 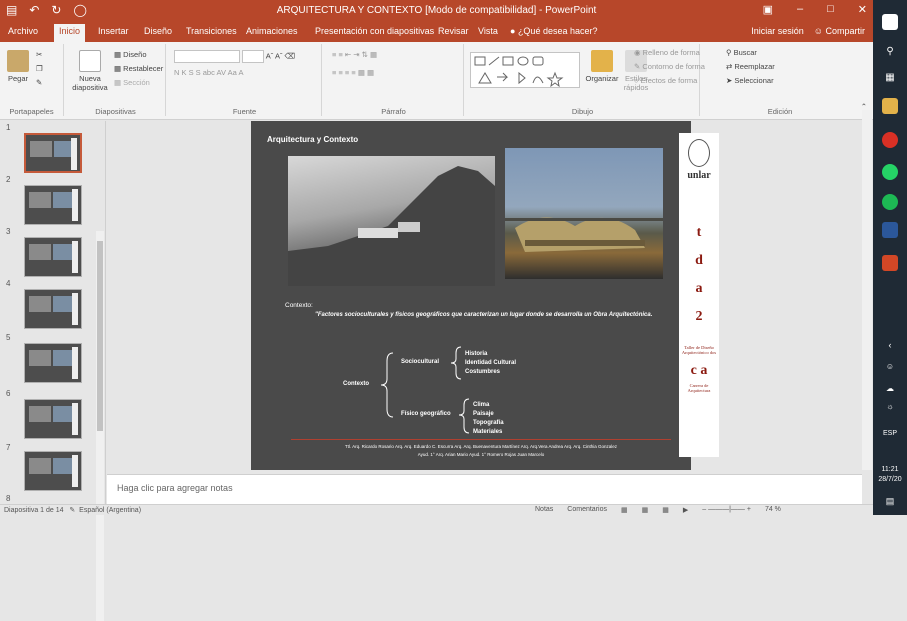 What do you see at coordinates (890, 366) in the screenshot?
I see `people-icon: ☺` at bounding box center [890, 366].